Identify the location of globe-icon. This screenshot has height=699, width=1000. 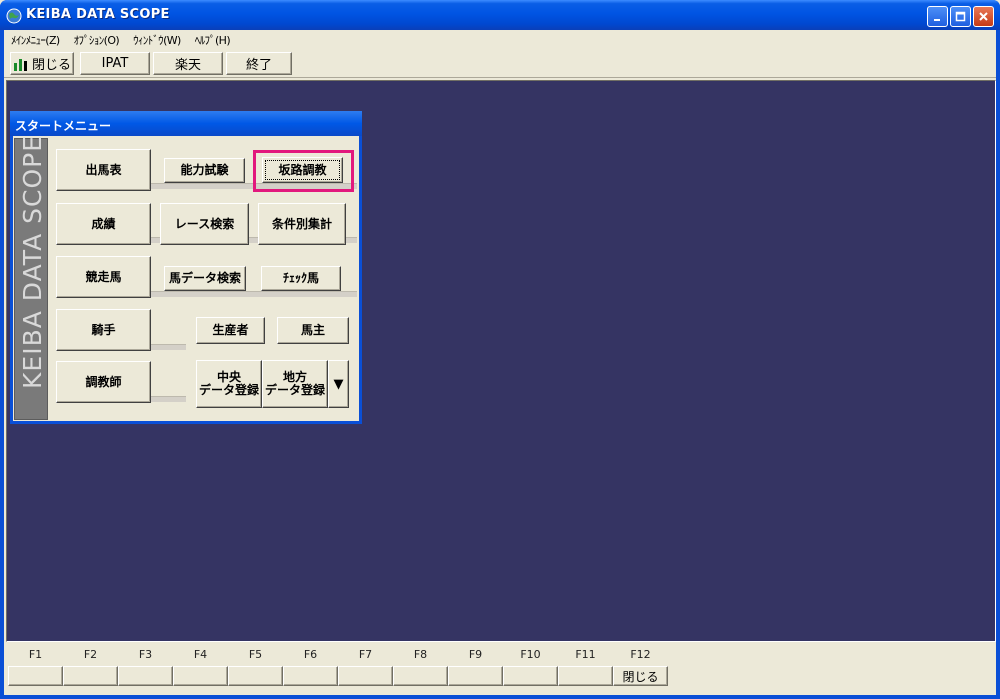
(14, 16).